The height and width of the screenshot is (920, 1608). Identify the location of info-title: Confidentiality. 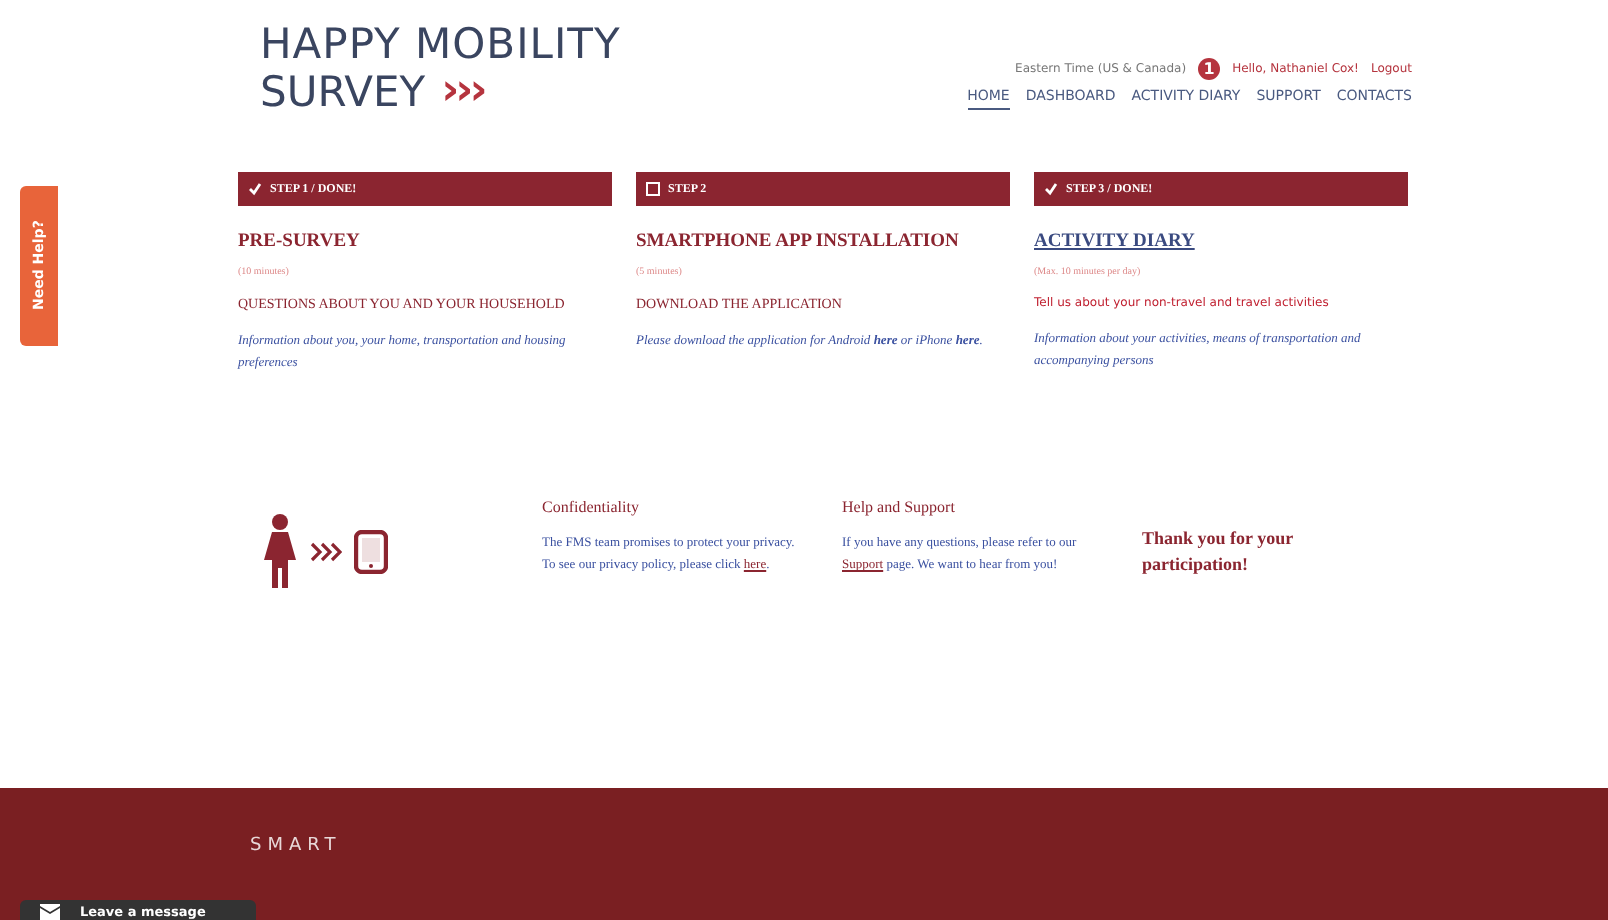
(591, 507).